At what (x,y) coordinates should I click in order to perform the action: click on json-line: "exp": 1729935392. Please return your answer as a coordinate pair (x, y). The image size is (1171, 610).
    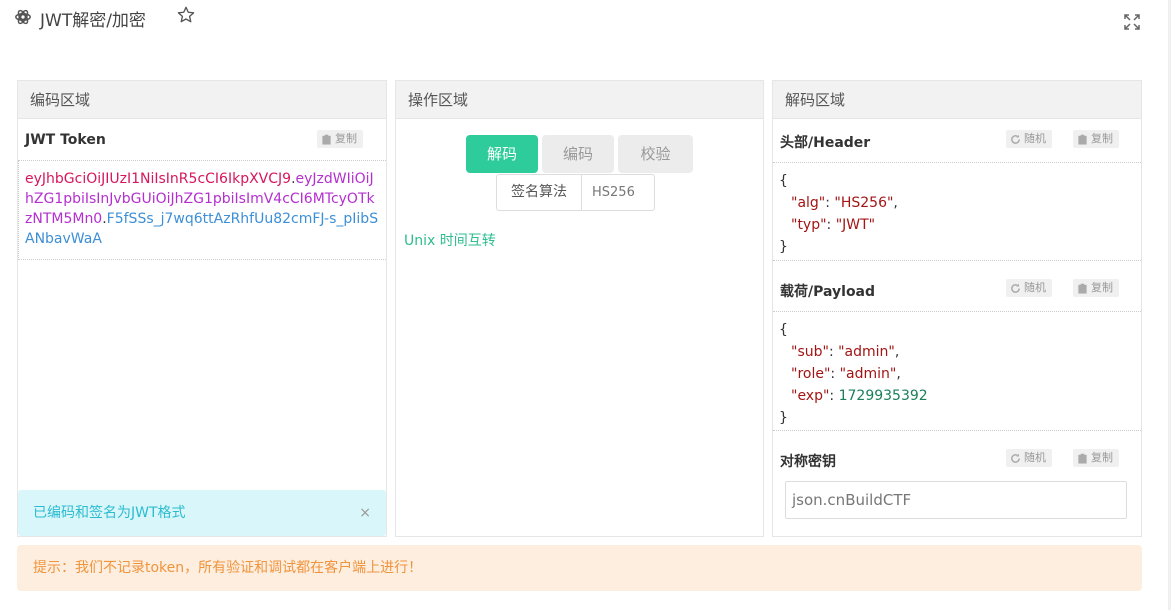
    Looking at the image, I should click on (859, 396).